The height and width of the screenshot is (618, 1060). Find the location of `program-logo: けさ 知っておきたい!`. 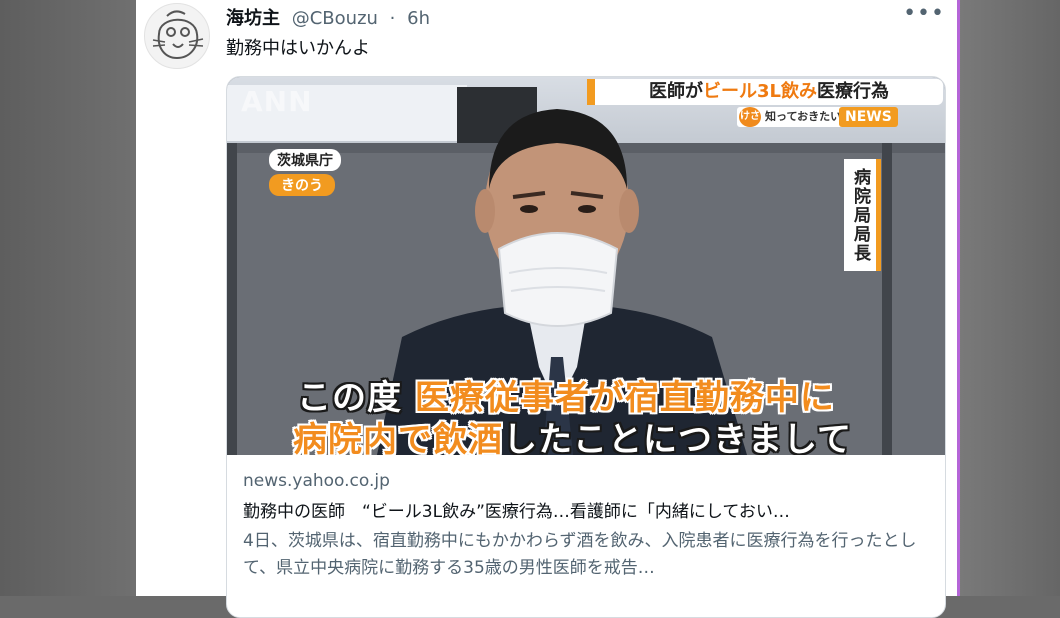

program-logo: けさ 知っておきたい! is located at coordinates (795, 117).